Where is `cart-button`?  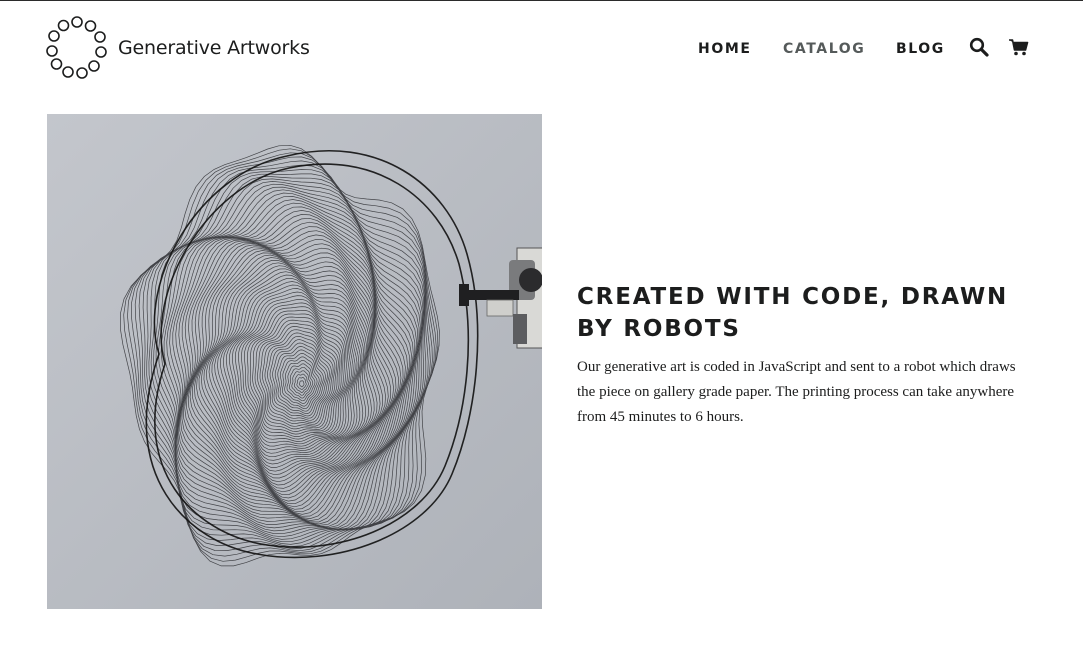 cart-button is located at coordinates (1019, 47).